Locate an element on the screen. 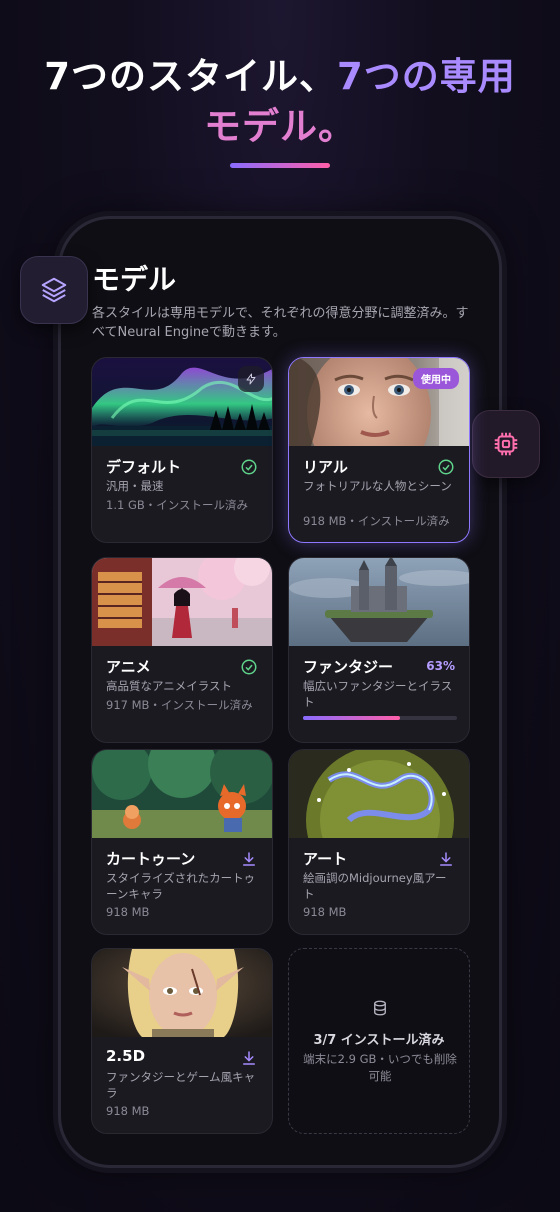  chip-badge is located at coordinates (506, 444).